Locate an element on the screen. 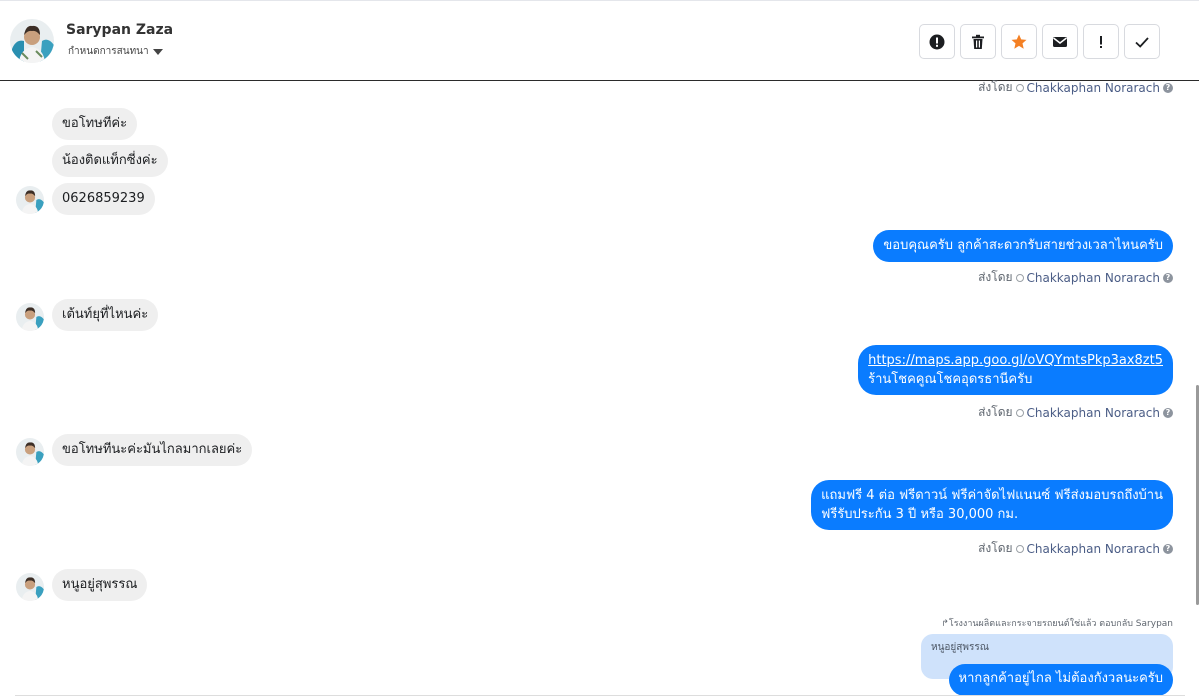 This screenshot has height=698, width=1204. mark-done-button is located at coordinates (1142, 41).